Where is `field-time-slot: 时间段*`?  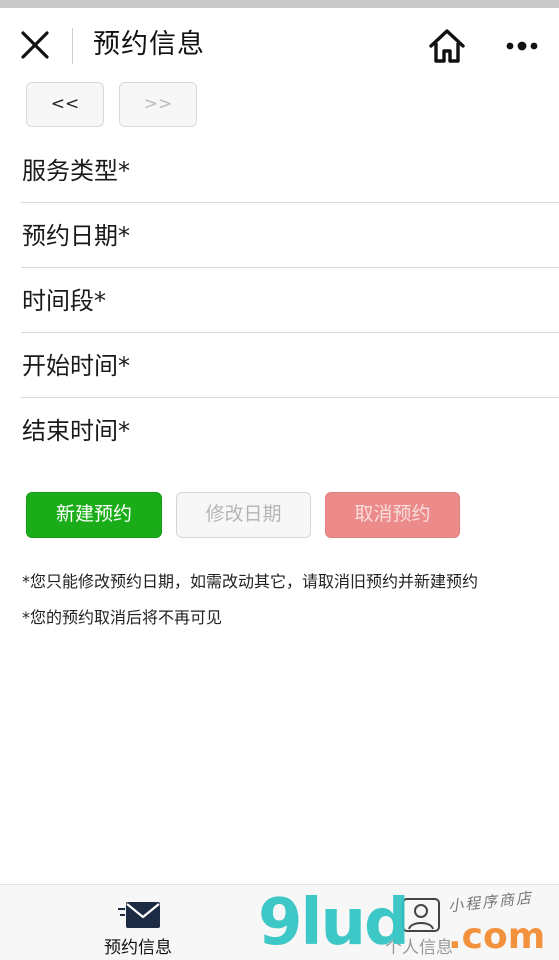
field-time-slot: 时间段* is located at coordinates (290, 300).